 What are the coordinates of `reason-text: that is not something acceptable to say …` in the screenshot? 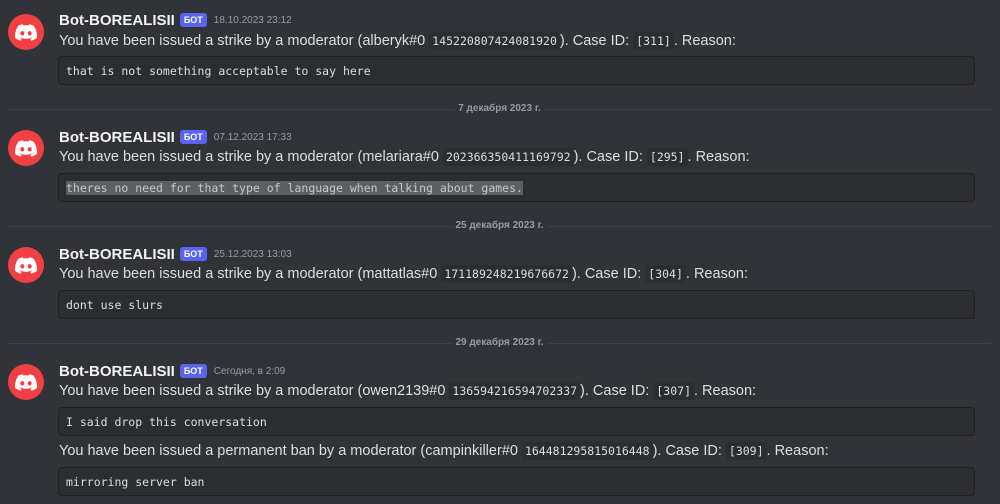 It's located at (218, 71).